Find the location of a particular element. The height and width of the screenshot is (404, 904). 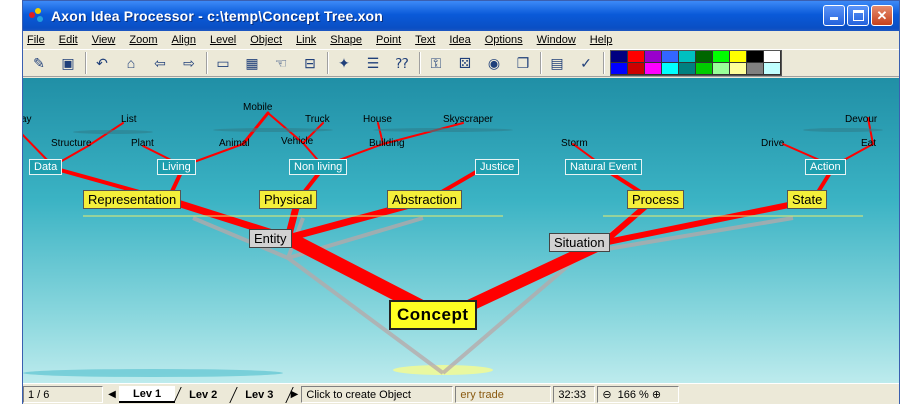

menu-idea: Idea is located at coordinates (459, 40).